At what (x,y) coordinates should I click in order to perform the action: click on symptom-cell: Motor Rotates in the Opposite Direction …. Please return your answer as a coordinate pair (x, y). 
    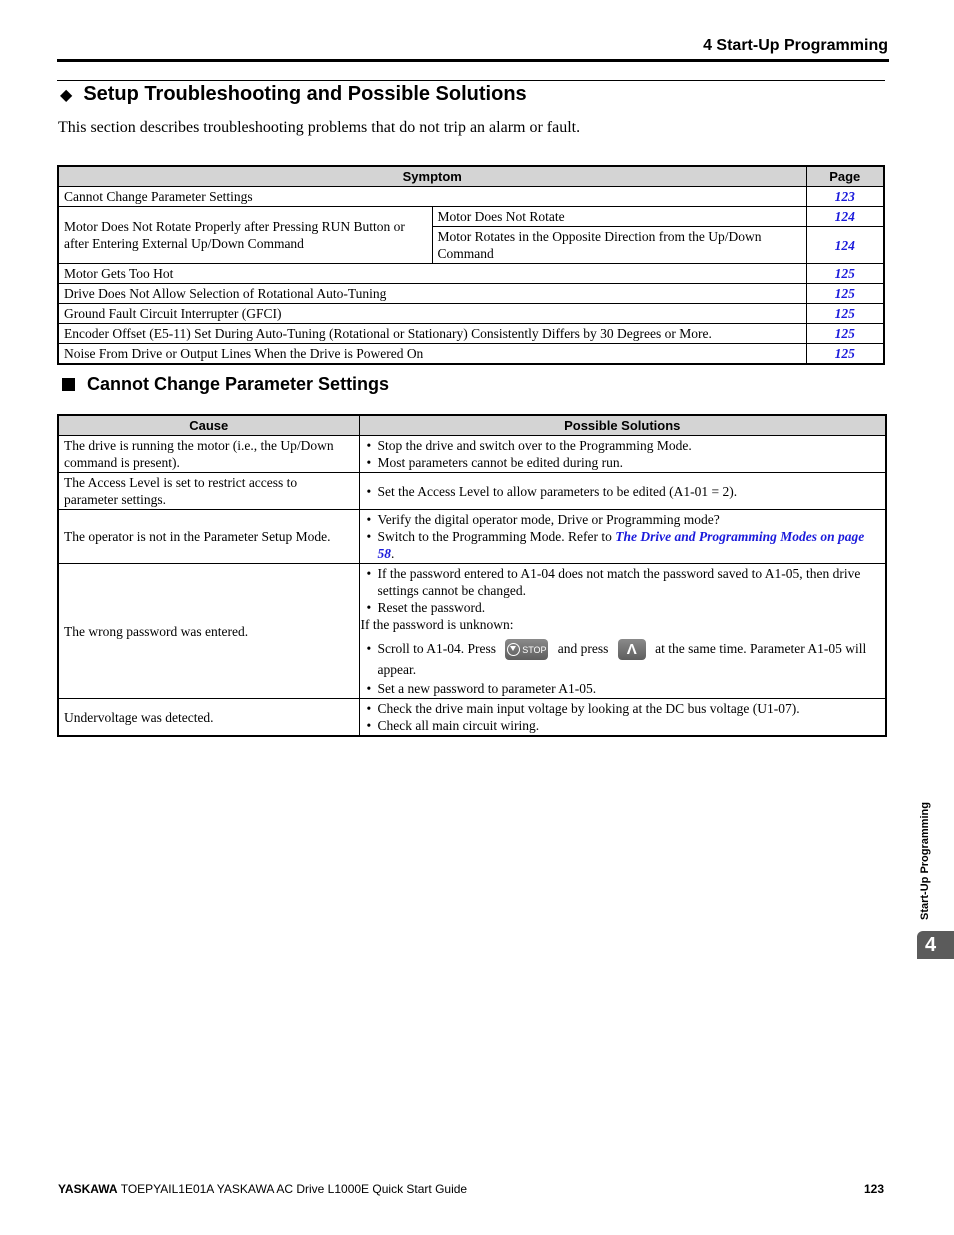
    Looking at the image, I should click on (619, 245).